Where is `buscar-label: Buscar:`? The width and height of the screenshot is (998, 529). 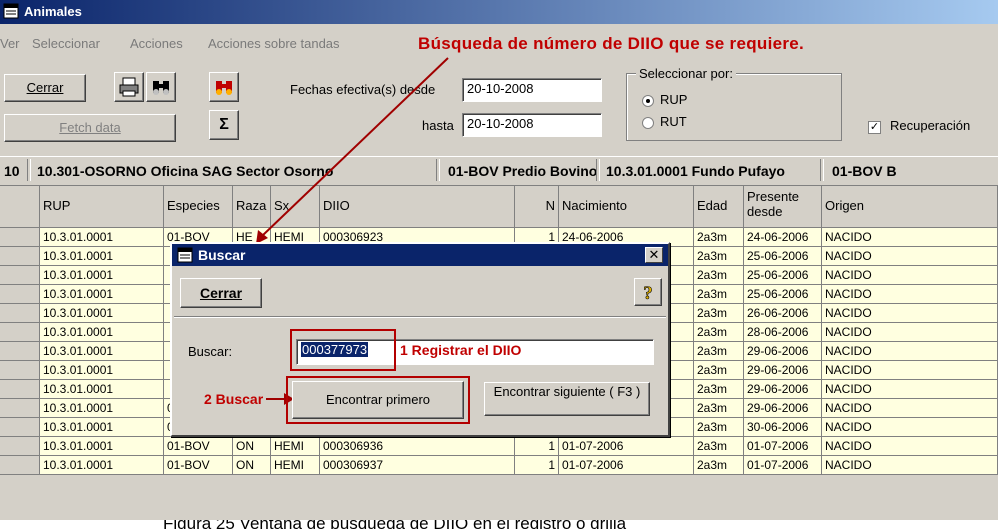
buscar-label: Buscar: is located at coordinates (210, 351).